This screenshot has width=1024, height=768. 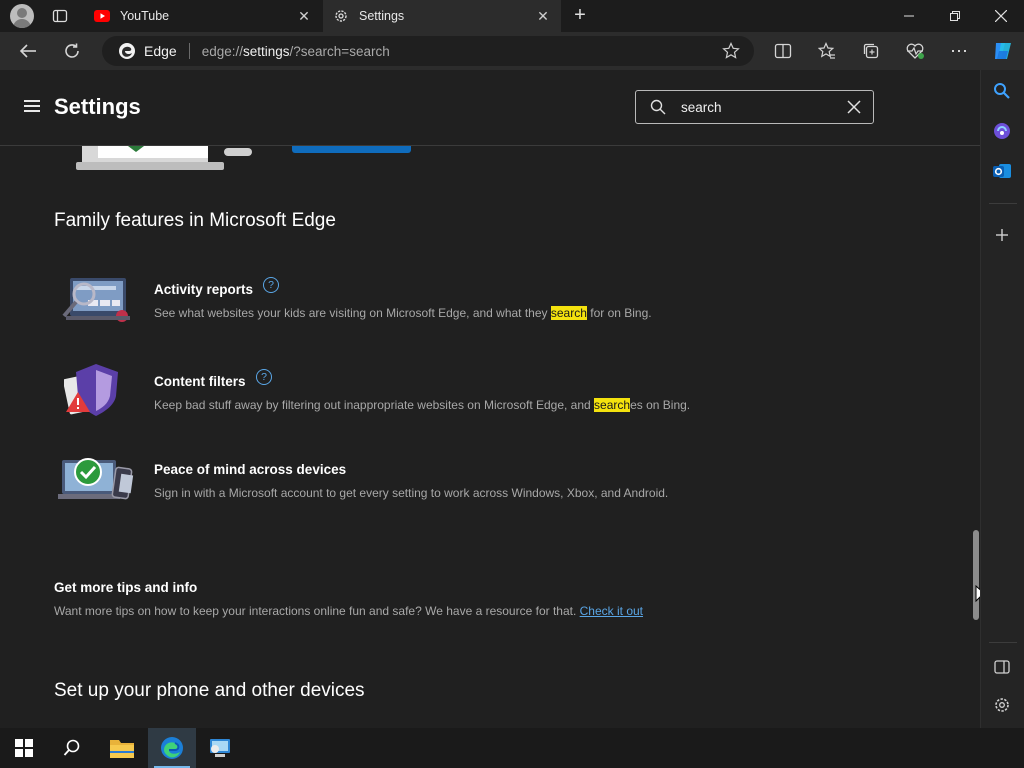 What do you see at coordinates (122, 748) in the screenshot?
I see `file-explorer-icon` at bounding box center [122, 748].